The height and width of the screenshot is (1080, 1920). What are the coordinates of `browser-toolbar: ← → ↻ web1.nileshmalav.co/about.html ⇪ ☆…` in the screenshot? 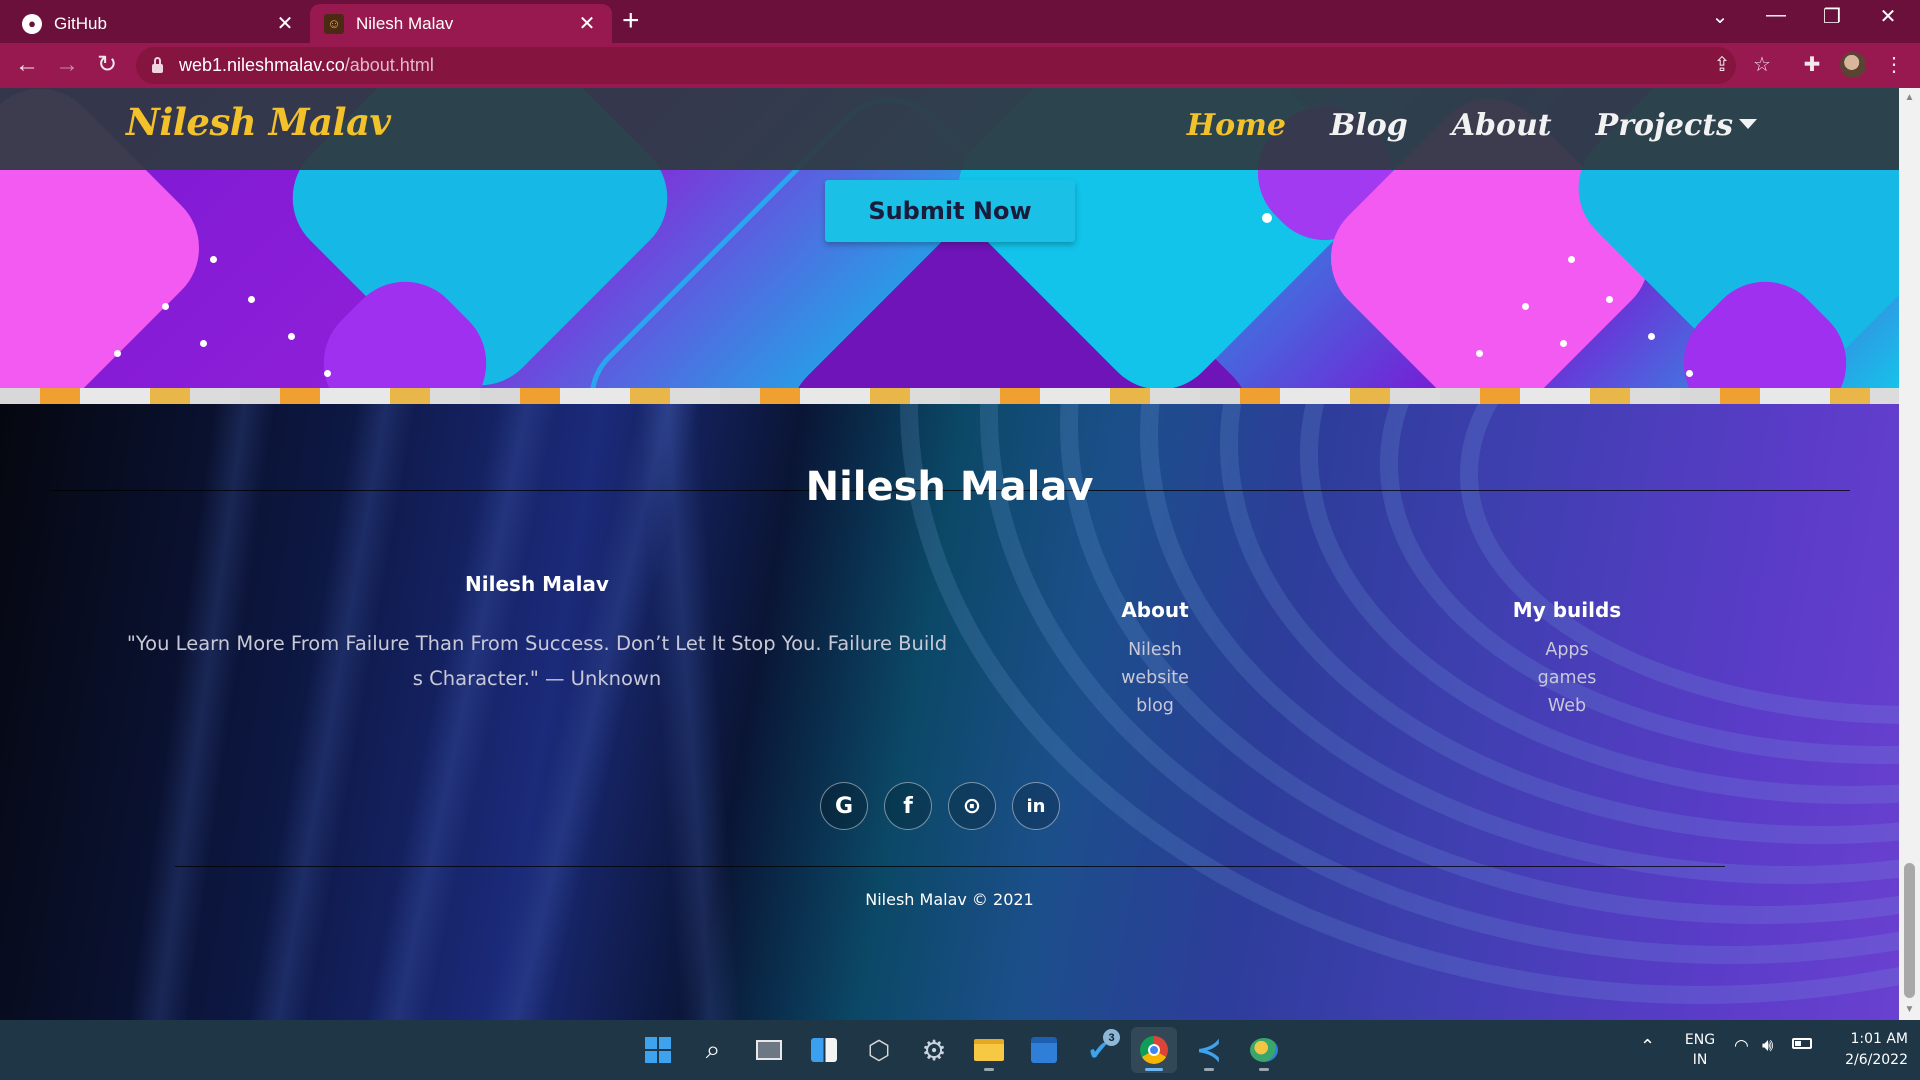 It's located at (960, 65).